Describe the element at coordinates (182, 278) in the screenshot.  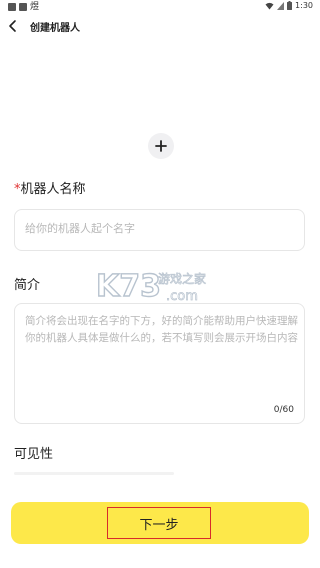
I see `watermark-site-cn: 游戏之家` at that location.